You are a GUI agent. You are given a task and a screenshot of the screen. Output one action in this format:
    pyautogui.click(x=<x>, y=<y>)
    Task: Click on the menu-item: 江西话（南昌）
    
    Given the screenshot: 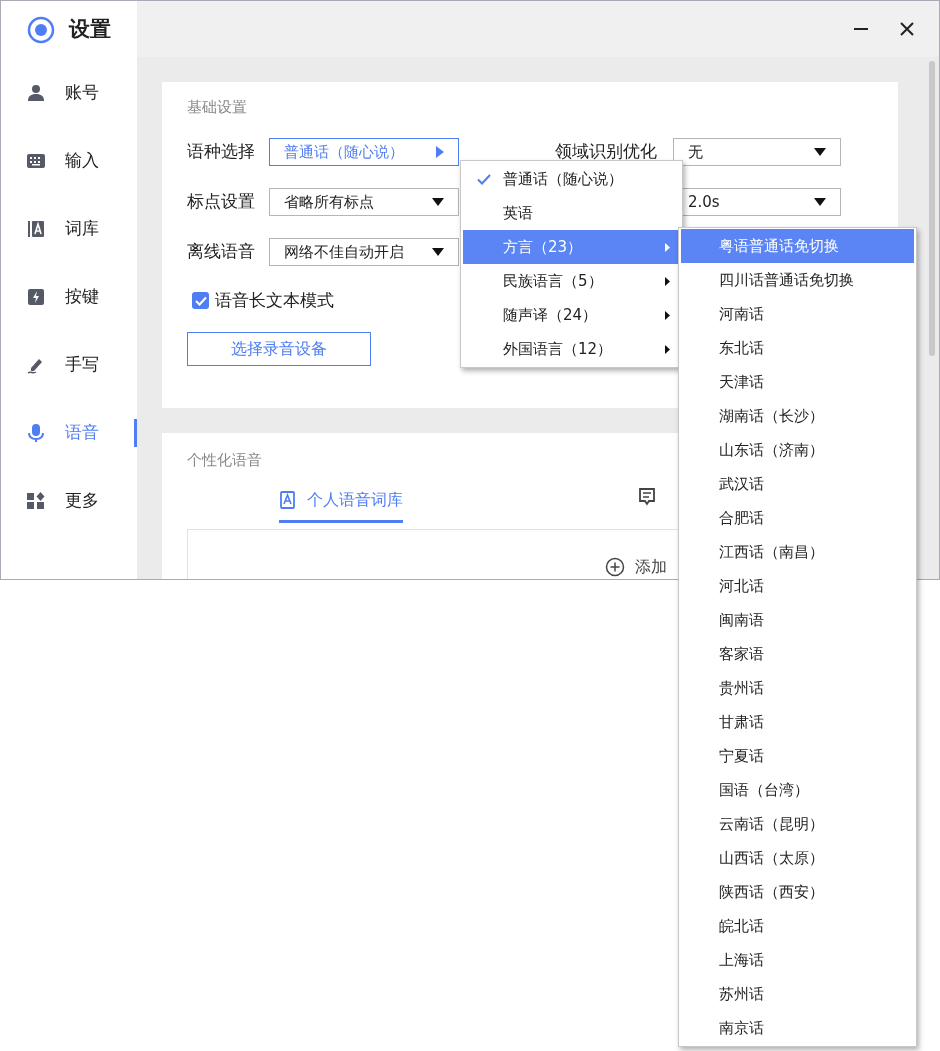 What is the action you would take?
    pyautogui.click(x=797, y=552)
    